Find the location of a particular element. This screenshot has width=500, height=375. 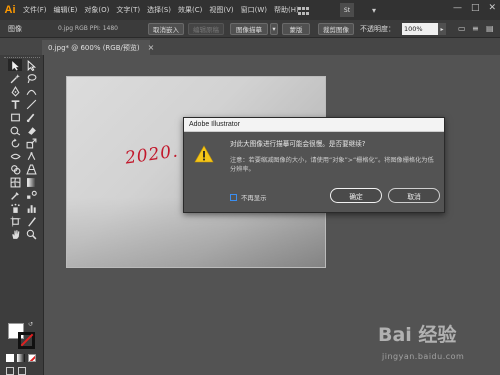

arrange-documents-icon is located at coordinates (303, 10).